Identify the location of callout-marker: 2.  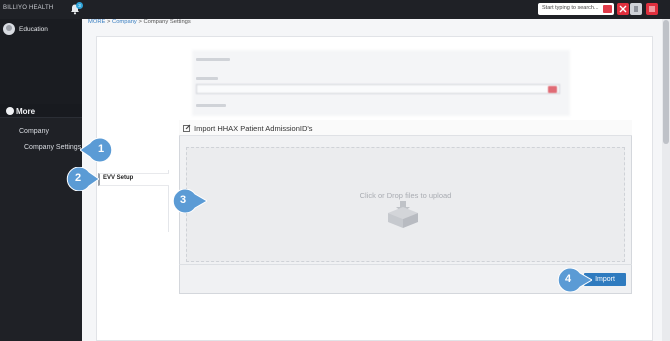
(82, 179).